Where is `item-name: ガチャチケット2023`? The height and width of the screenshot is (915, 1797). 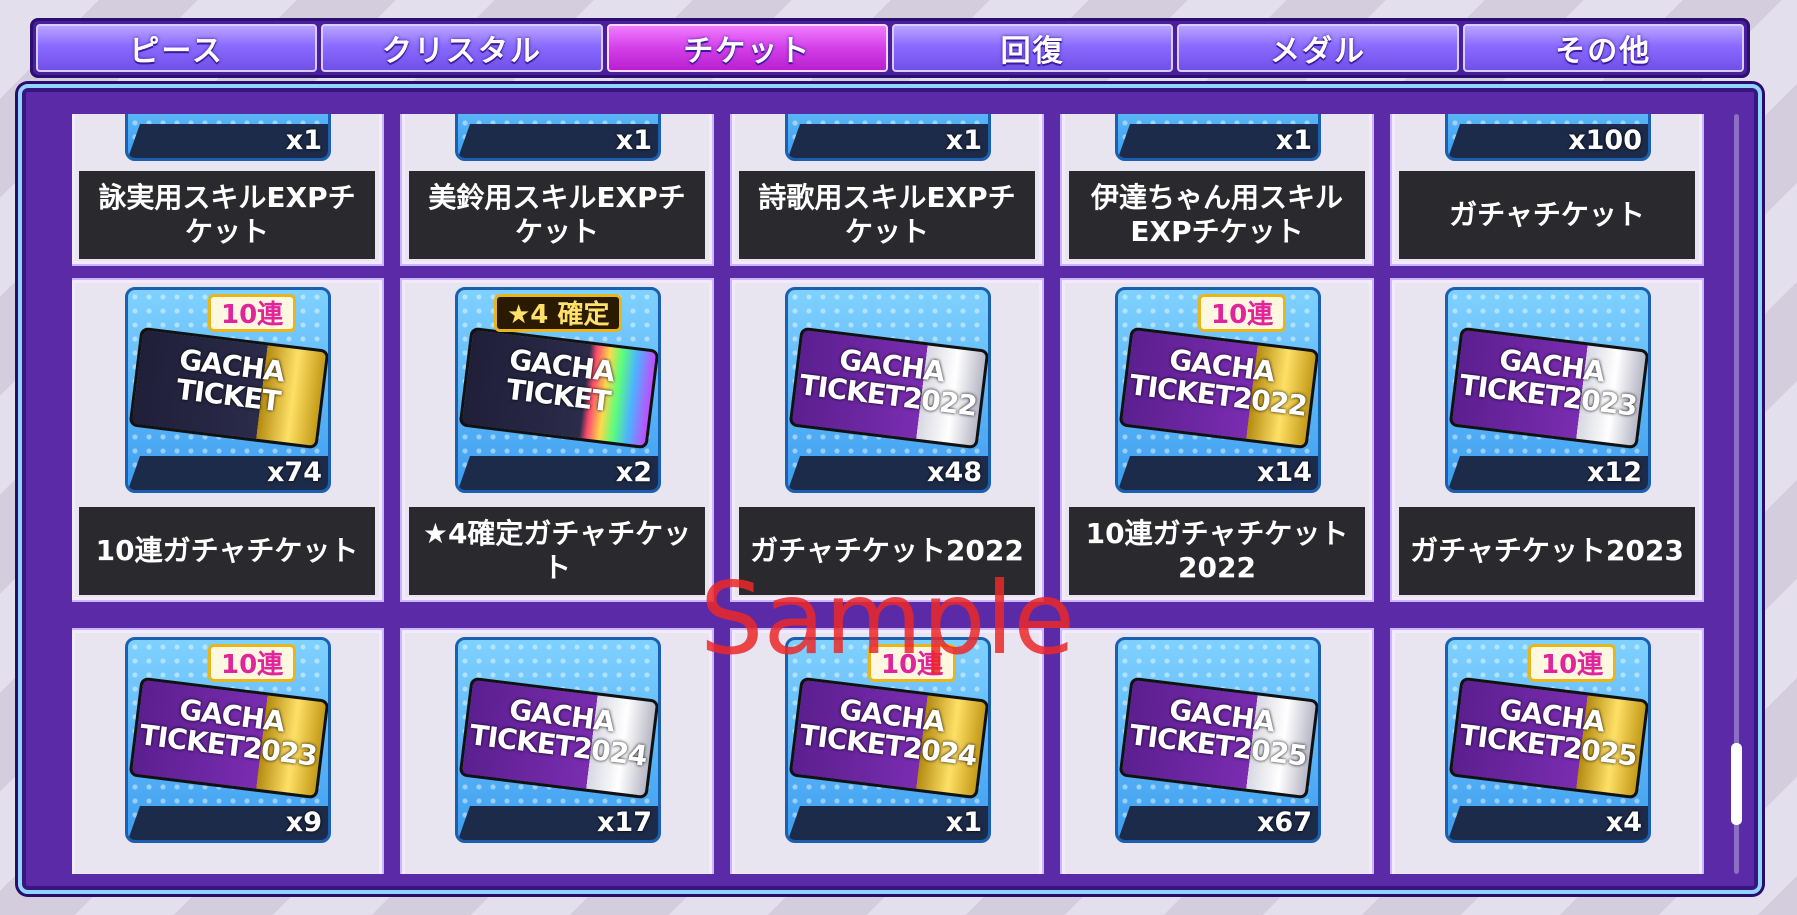
item-name: ガチャチケット2023 is located at coordinates (1547, 551).